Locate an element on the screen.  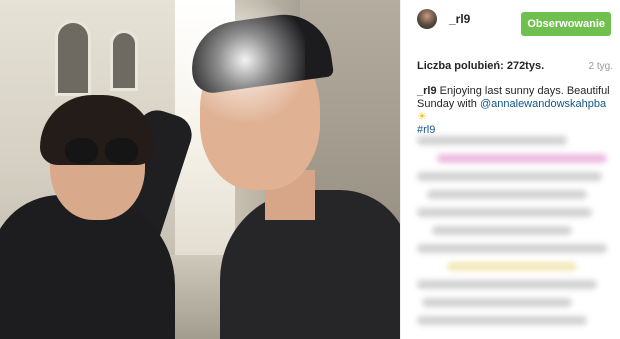
likes-row: Liczba polubień: 272tys. 2 tyg. is located at coordinates (515, 66).